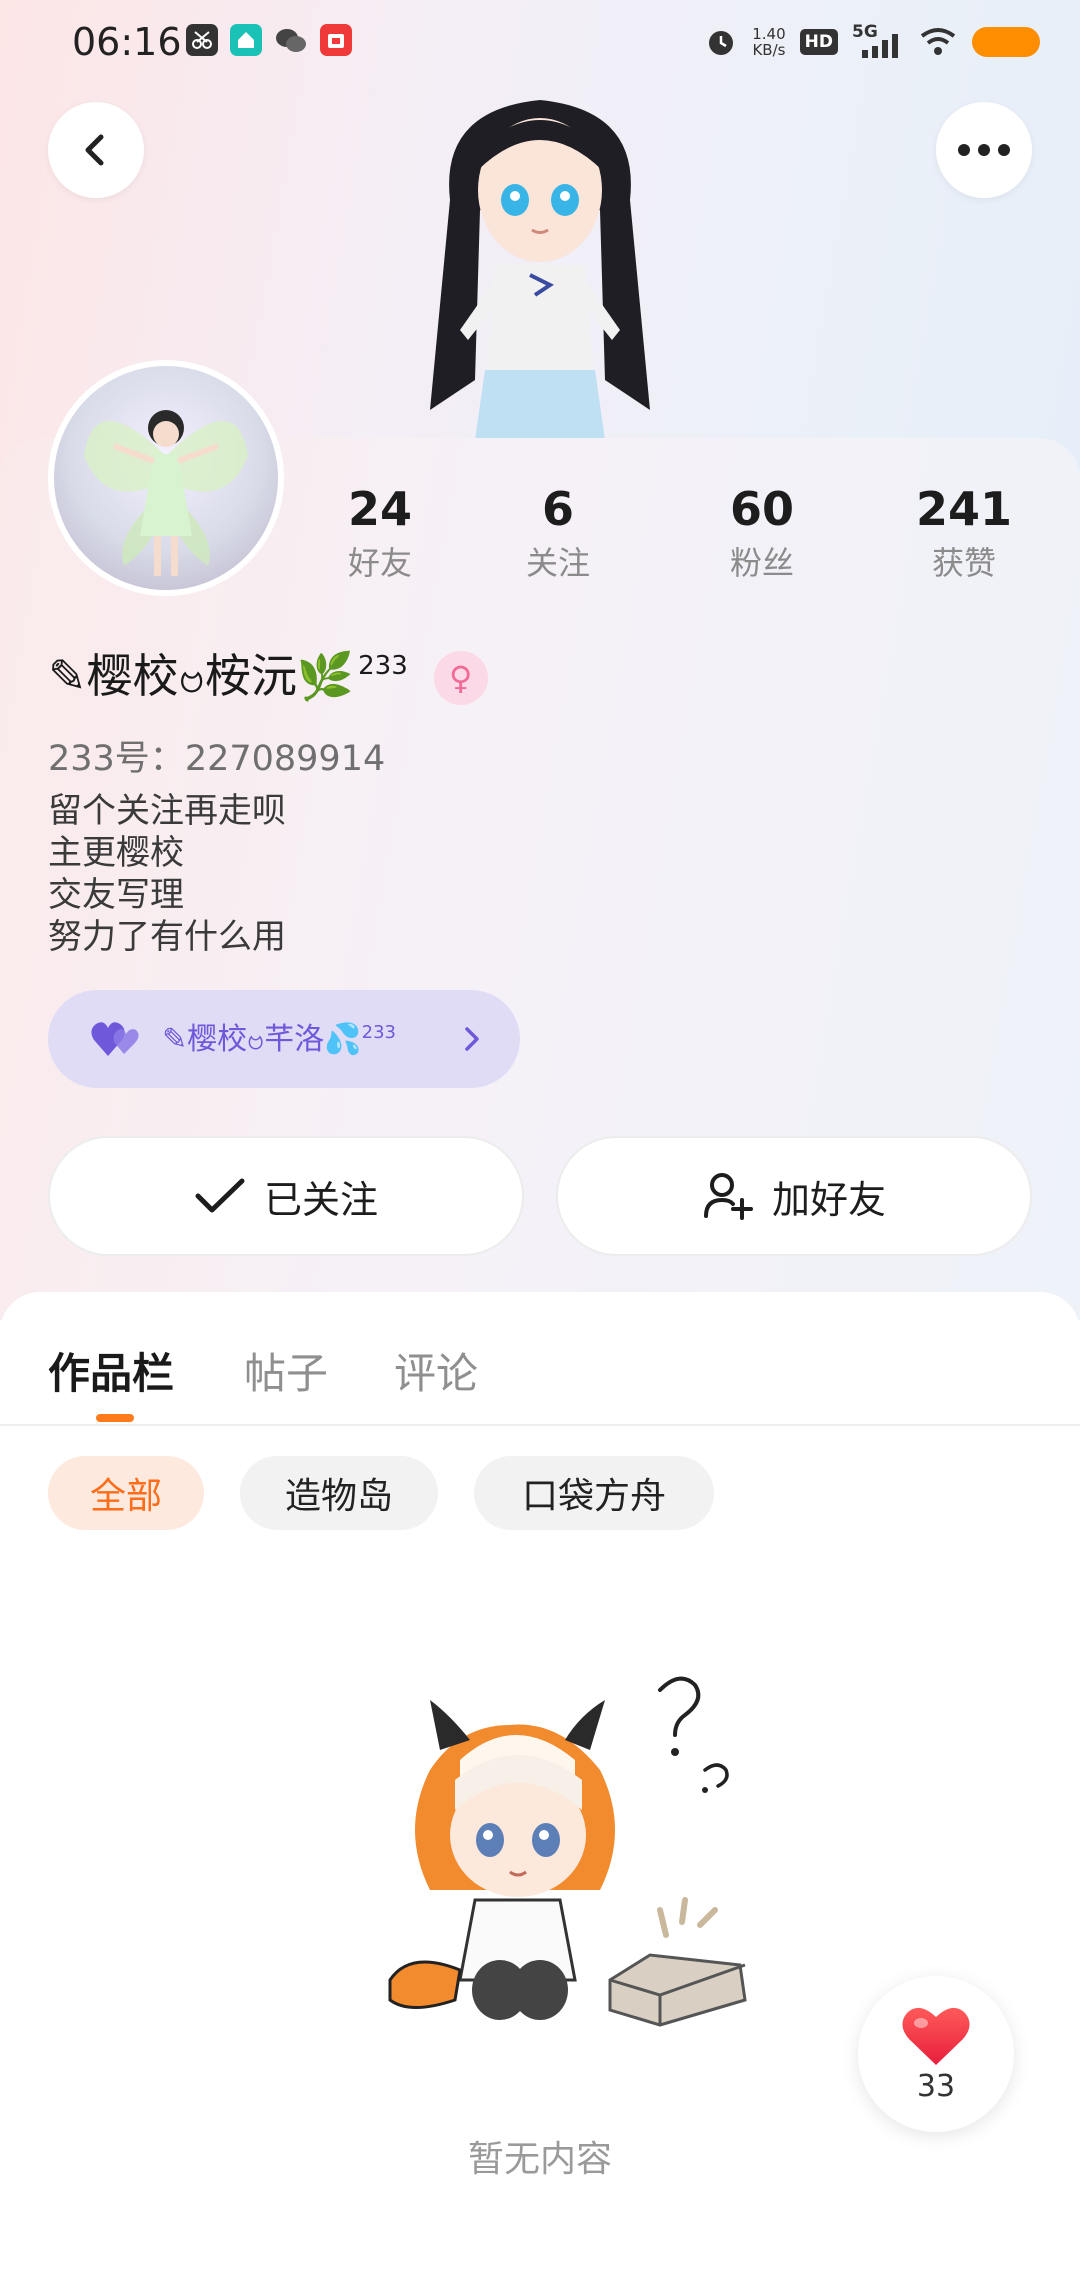 The height and width of the screenshot is (2282, 1080). I want to click on status-right-group: 1.40 KB/s HD 5G, so click(872, 42).